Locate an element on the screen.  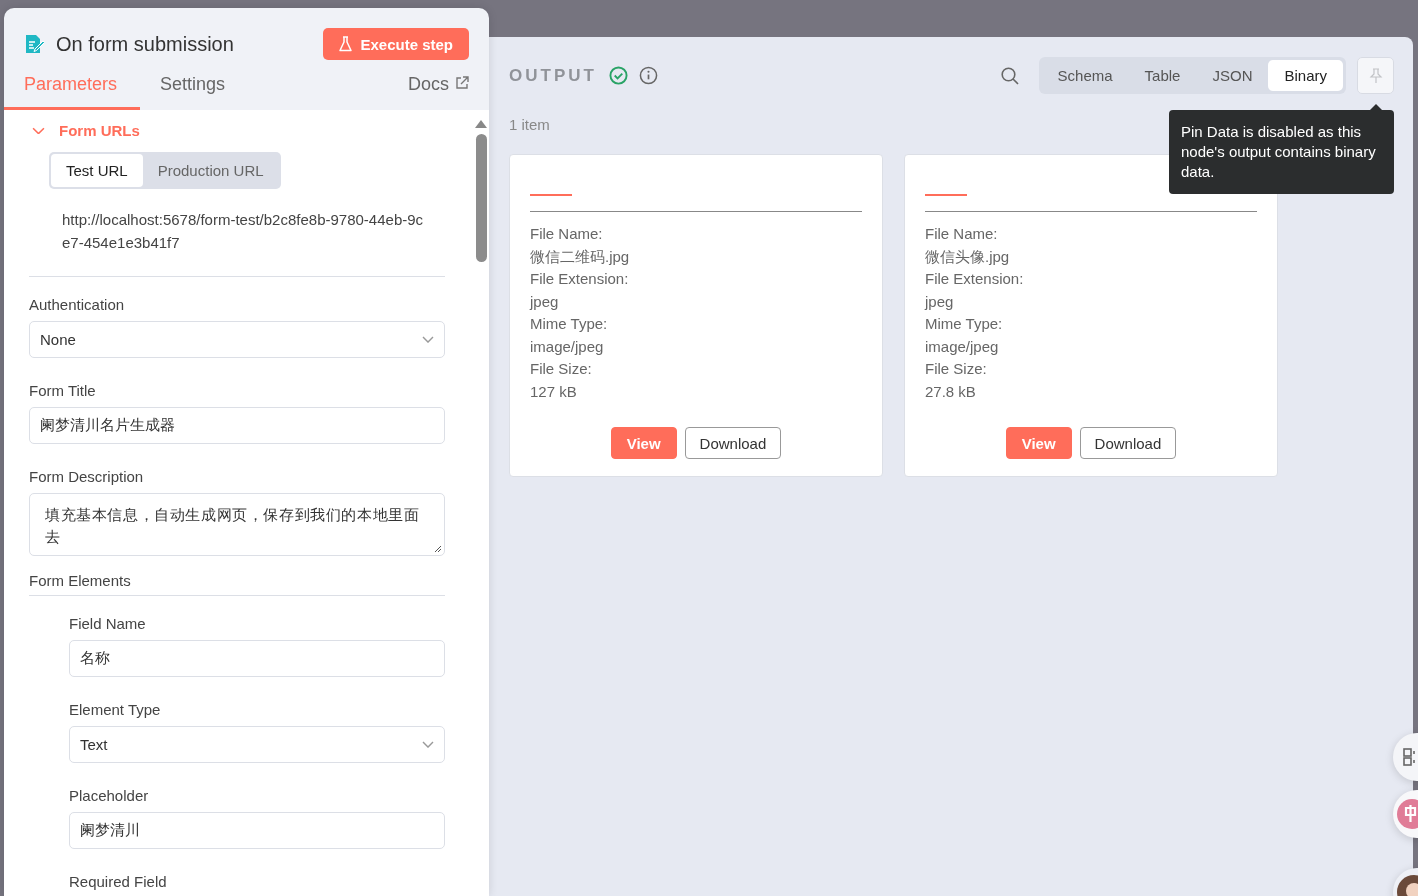
scrollbar-thumb is located at coordinates (481, 198).